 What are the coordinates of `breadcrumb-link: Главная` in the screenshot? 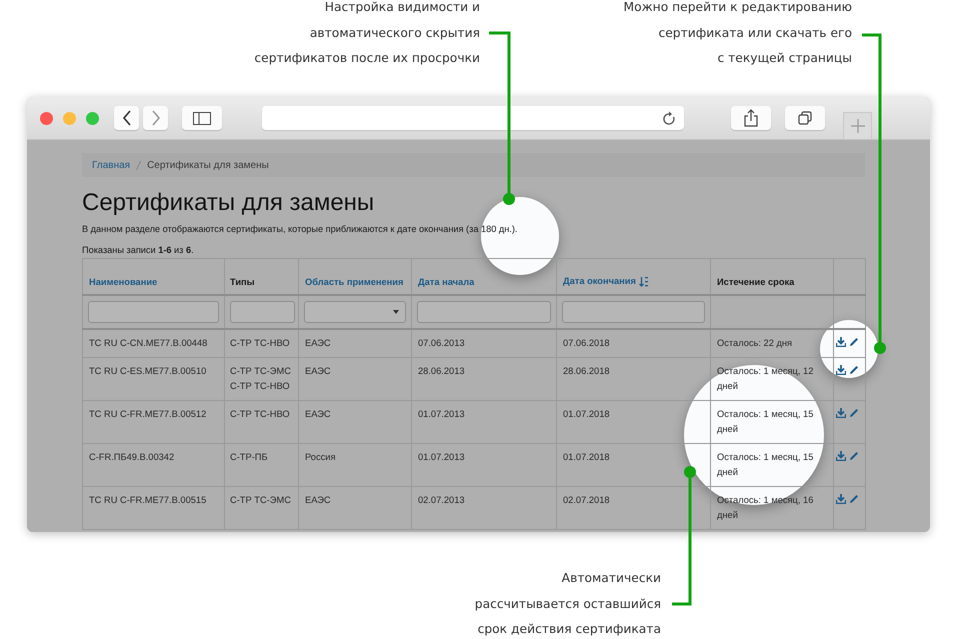 It's located at (111, 165).